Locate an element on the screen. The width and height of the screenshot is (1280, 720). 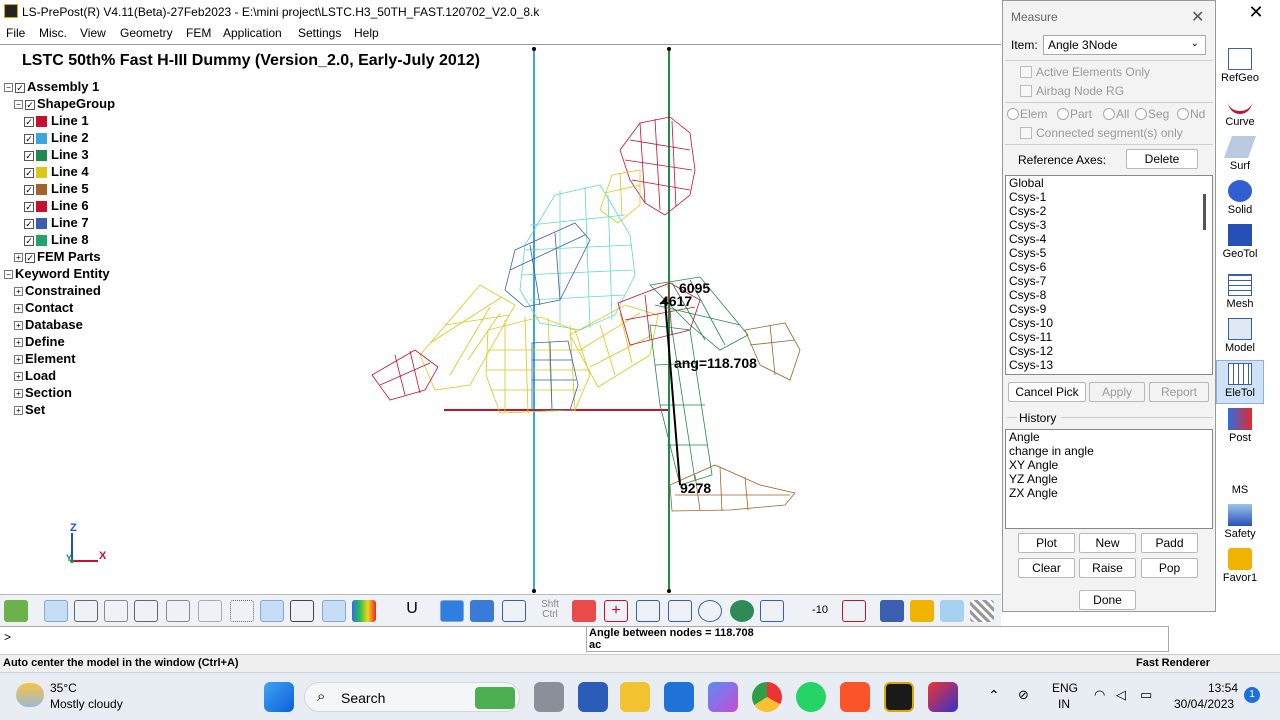
edge-cube-icon is located at coordinates (210, 611).